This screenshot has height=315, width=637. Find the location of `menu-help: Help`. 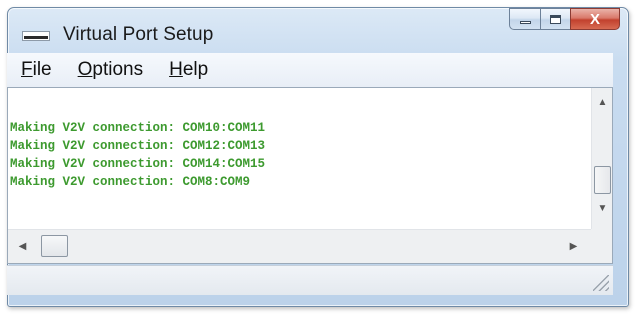

menu-help: Help is located at coordinates (187, 70).